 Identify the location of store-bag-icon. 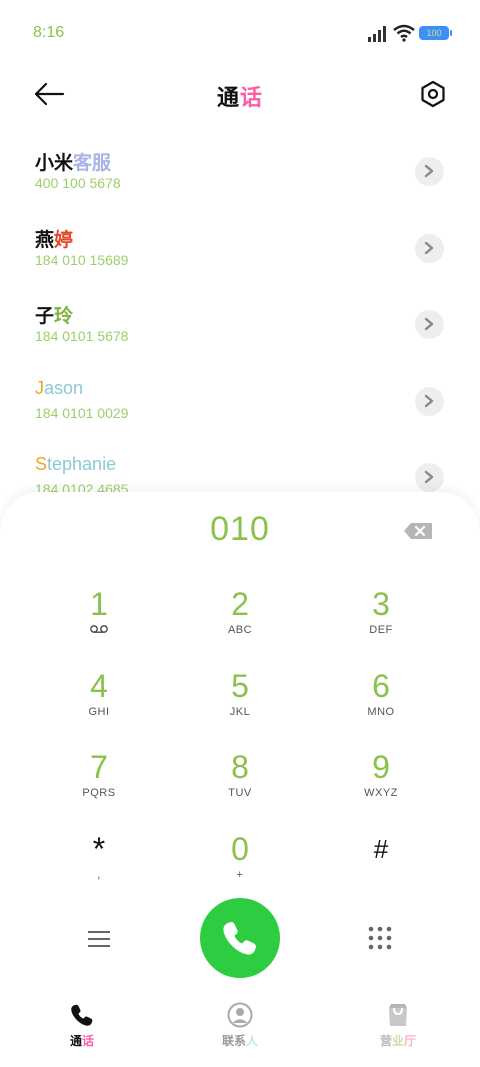
(398, 1015).